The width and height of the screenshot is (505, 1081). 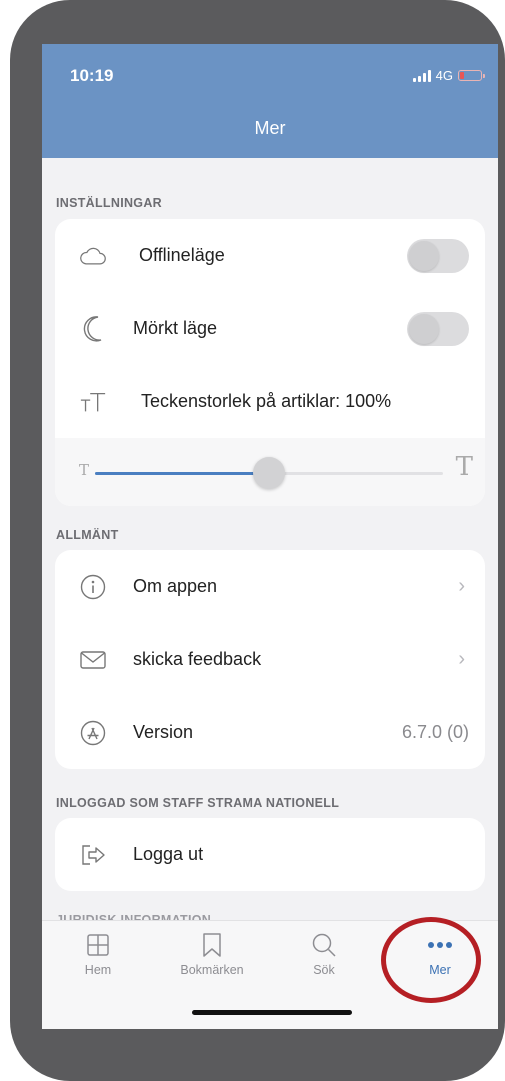 I want to click on feedback-label: skicka feedback, so click(x=197, y=659).